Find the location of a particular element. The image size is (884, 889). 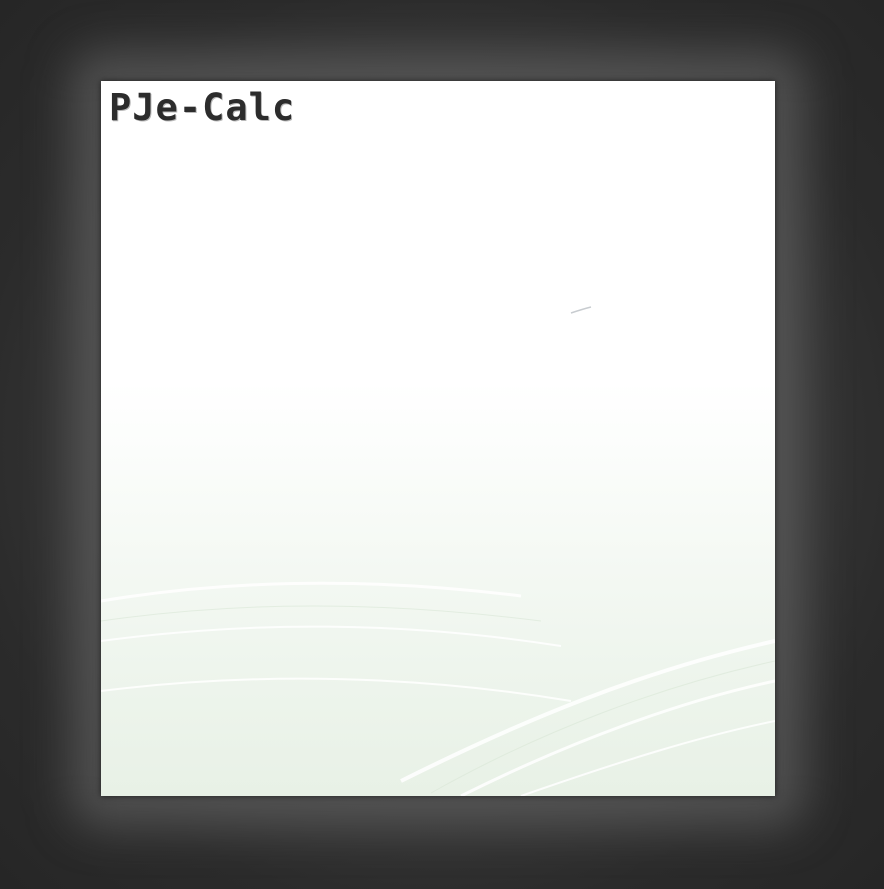

app-title: PJe-Calc is located at coordinates (202, 107).